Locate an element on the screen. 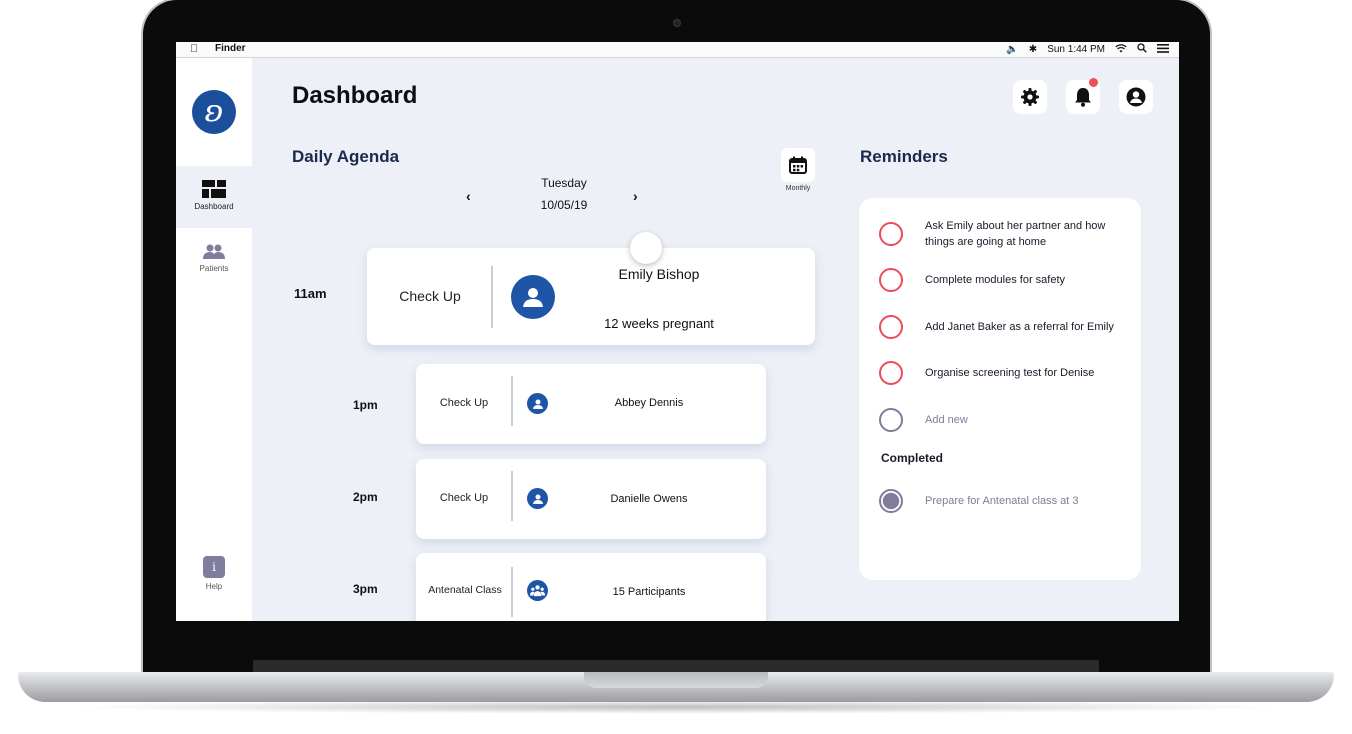 Image resolution: width=1352 pixels, height=734 pixels. participants-count: 15 Participants is located at coordinates (649, 592).